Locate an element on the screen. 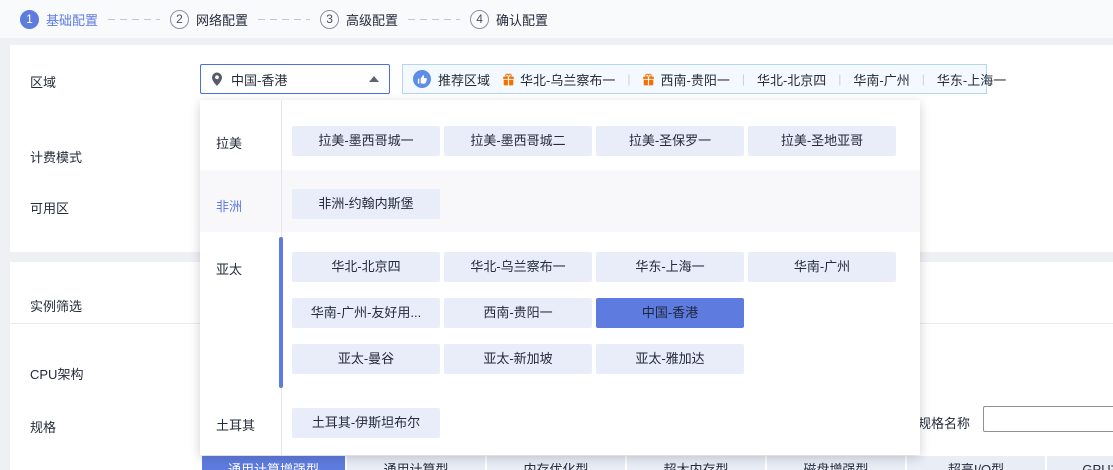  recommend-region-link: 西南-贵阳一 is located at coordinates (686, 79).